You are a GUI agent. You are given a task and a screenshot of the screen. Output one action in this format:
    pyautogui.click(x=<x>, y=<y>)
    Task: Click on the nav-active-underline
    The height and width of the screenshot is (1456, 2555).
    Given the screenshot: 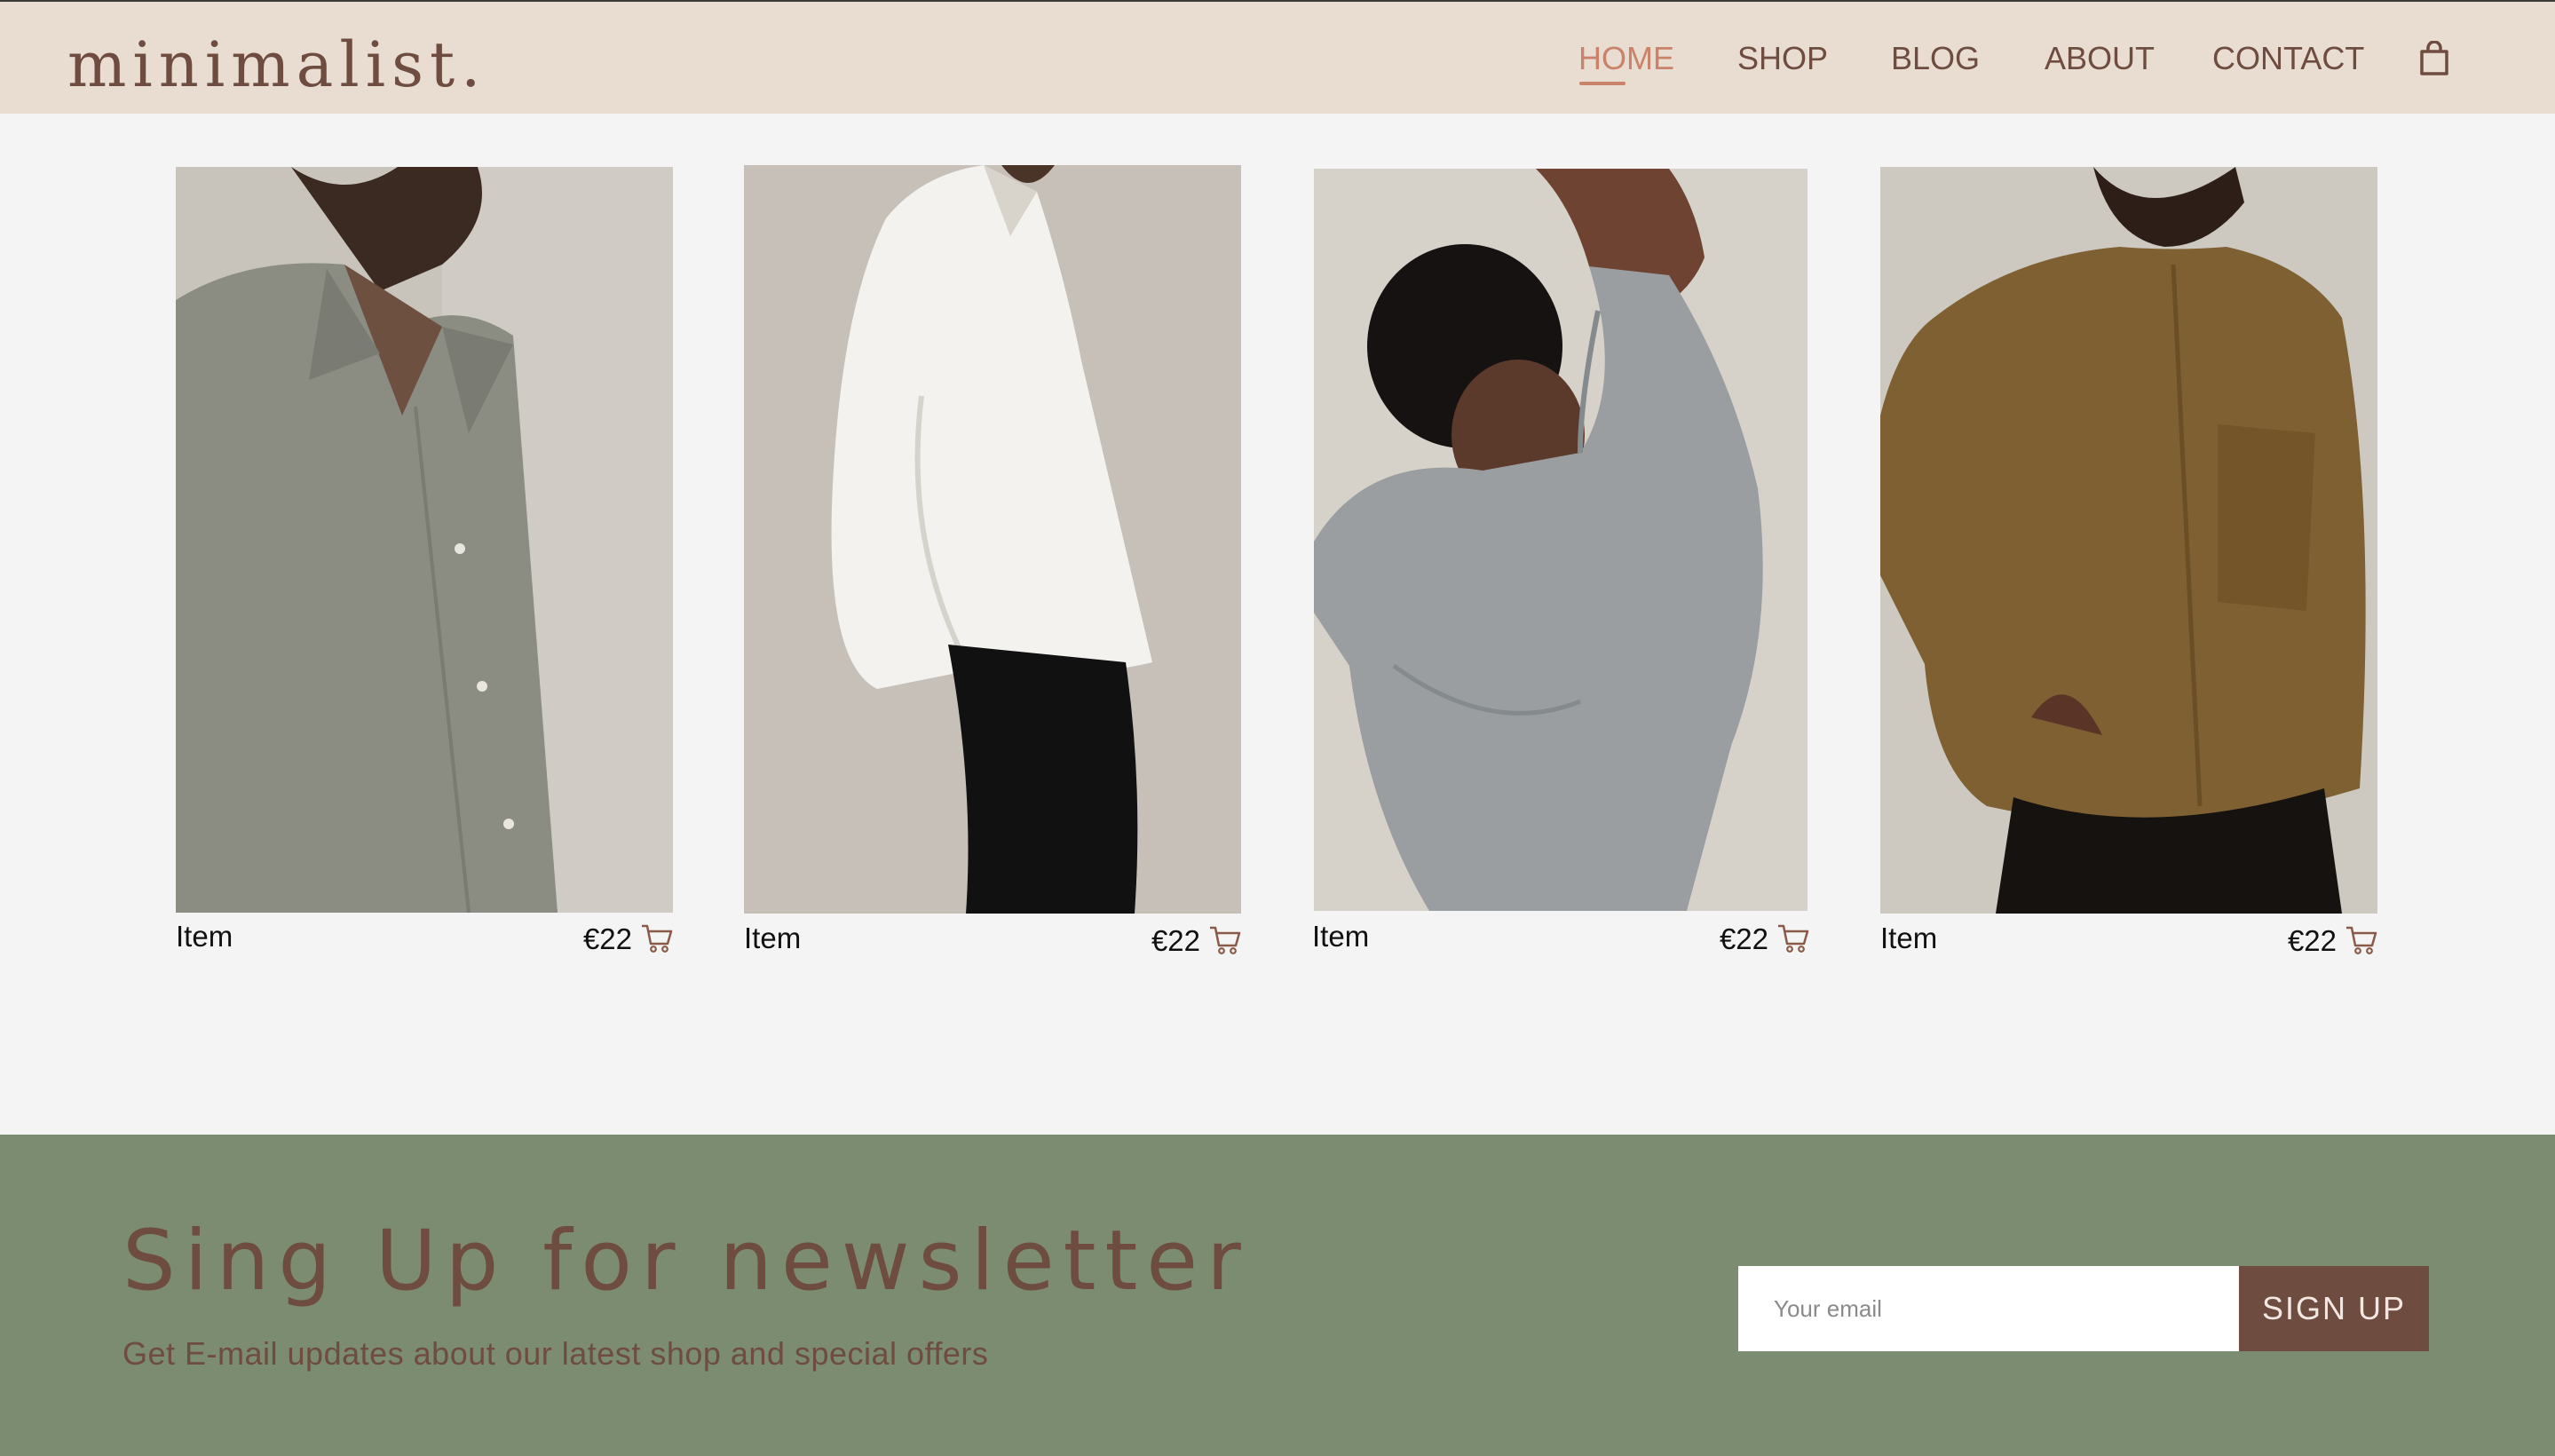 What is the action you would take?
    pyautogui.click(x=1602, y=83)
    